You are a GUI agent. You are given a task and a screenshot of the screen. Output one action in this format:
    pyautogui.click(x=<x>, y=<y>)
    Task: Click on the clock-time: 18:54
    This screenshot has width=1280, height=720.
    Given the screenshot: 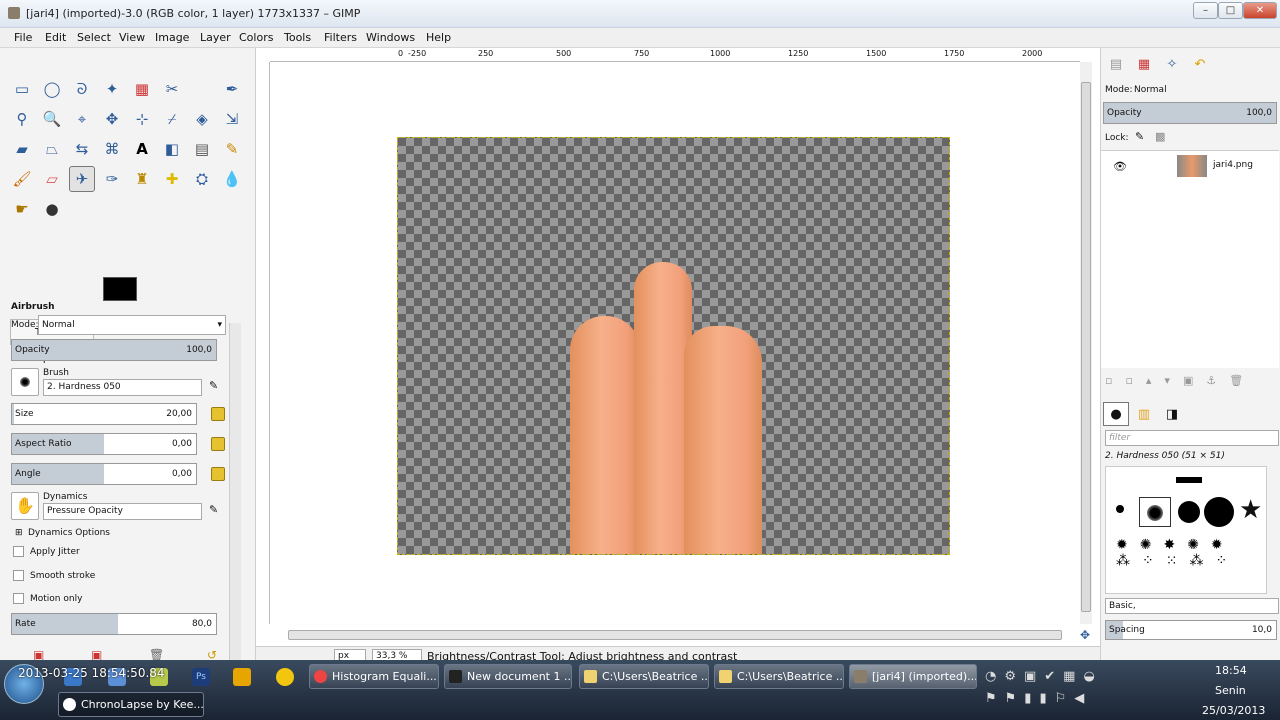 What is the action you would take?
    pyautogui.click(x=1231, y=670)
    